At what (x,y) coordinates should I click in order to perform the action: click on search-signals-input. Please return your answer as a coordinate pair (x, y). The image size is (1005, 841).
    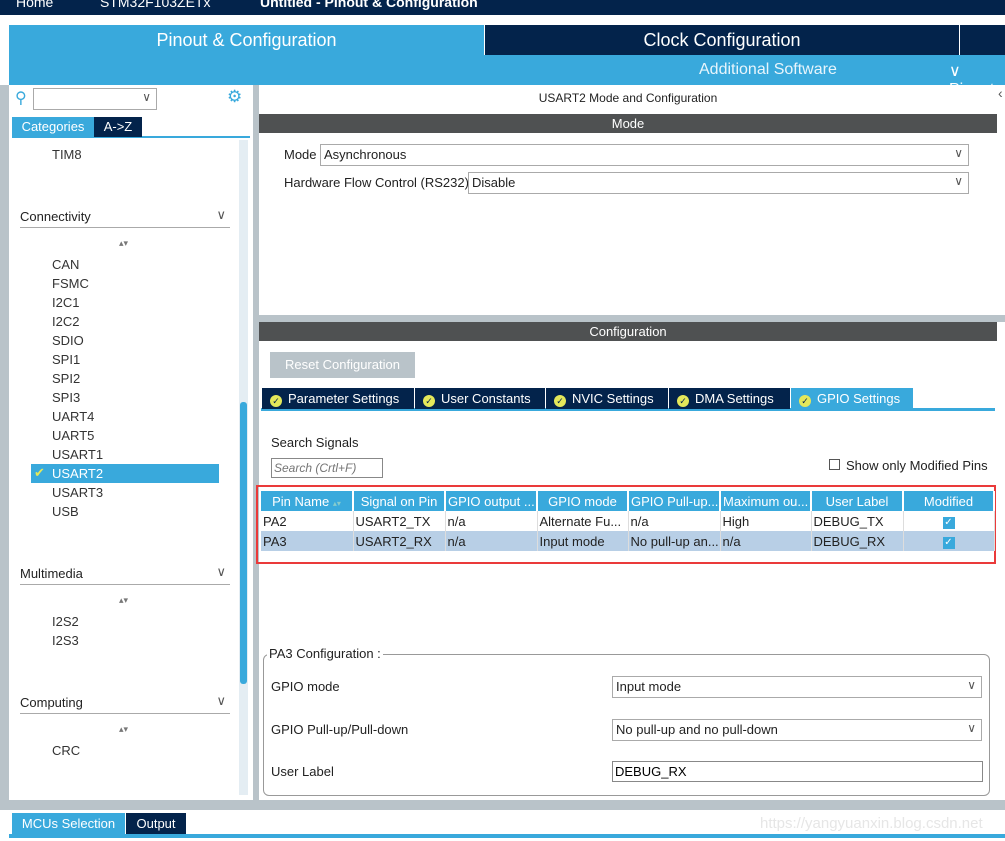
    Looking at the image, I should click on (327, 468).